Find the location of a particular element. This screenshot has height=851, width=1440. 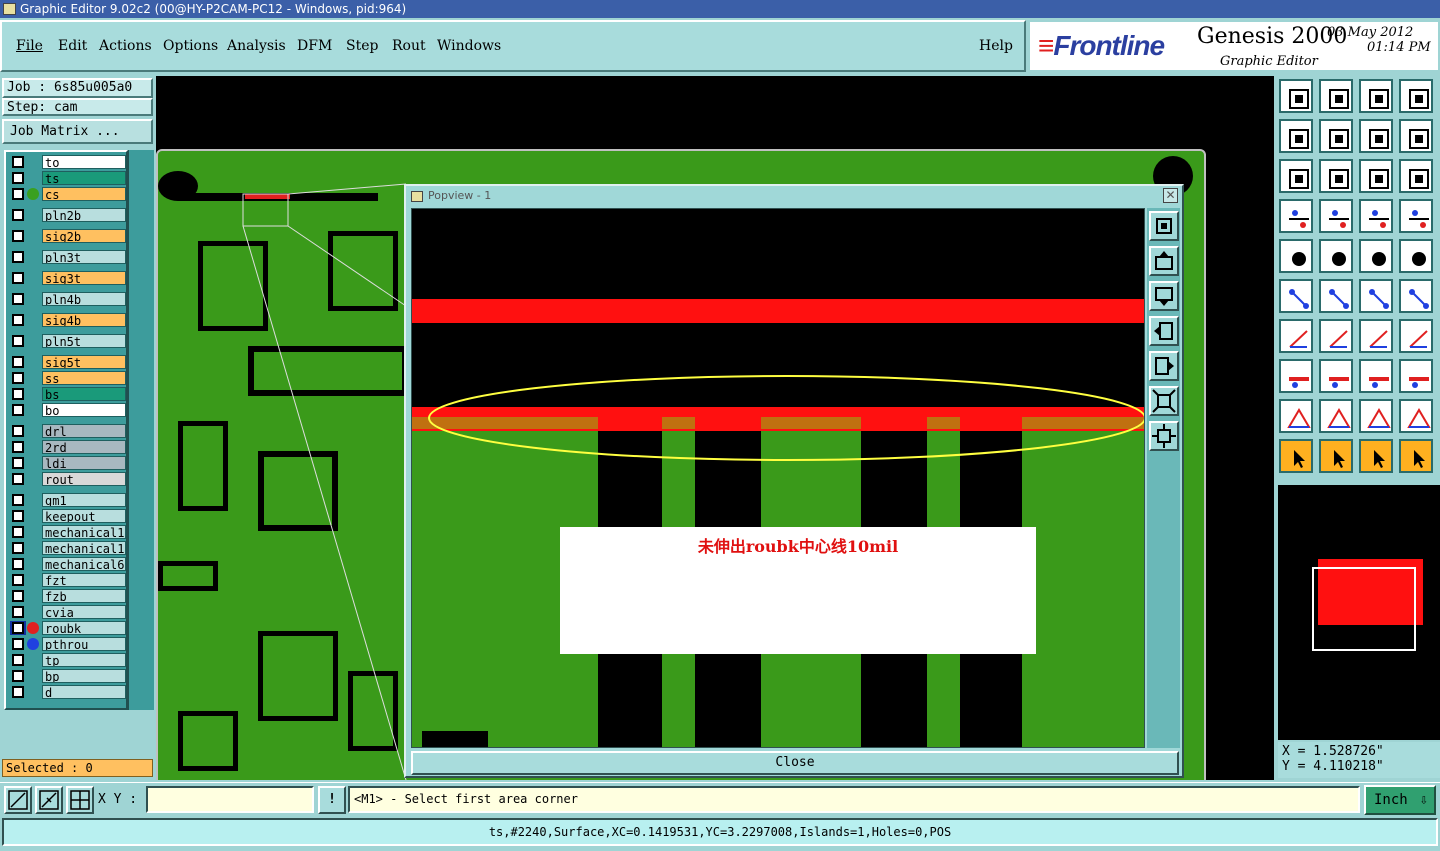

layer-row-2rd: 2rd is located at coordinates (67, 447).